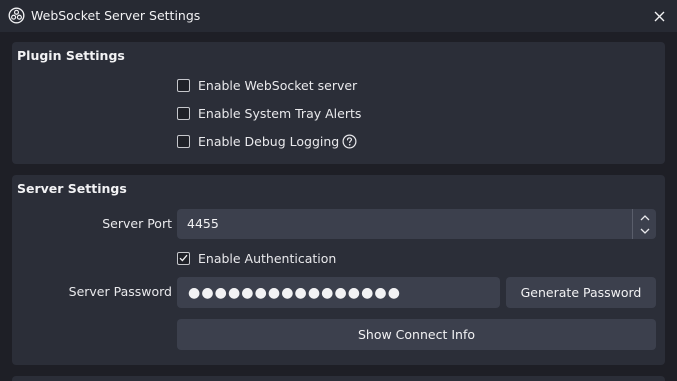  Describe the element at coordinates (581, 292) in the screenshot. I see `generate-password-button: Generate Password` at that location.